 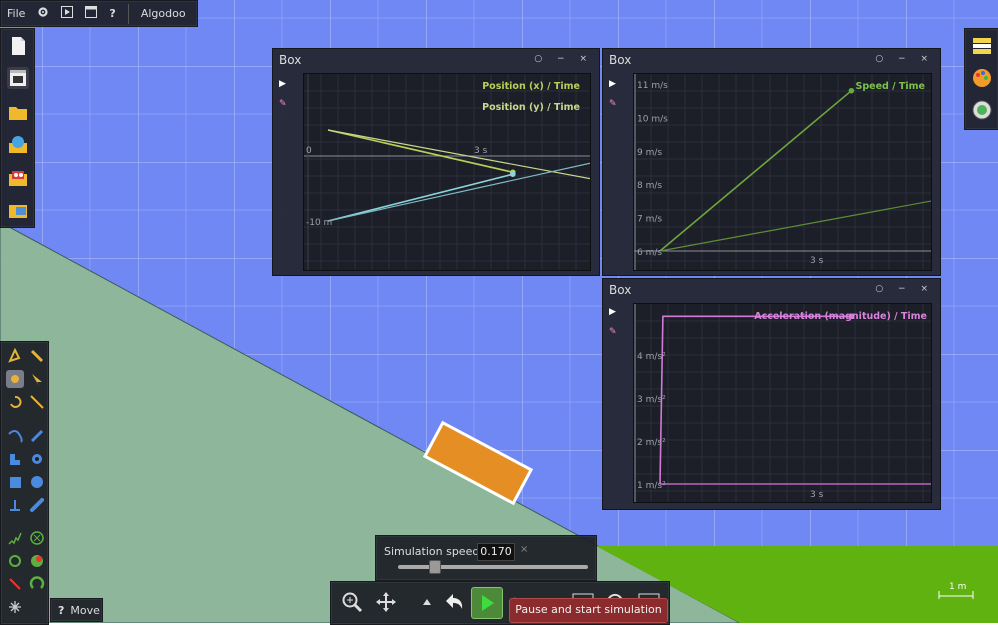 What do you see at coordinates (652, 86) in the screenshot?
I see `chart-label: 11 m/s` at bounding box center [652, 86].